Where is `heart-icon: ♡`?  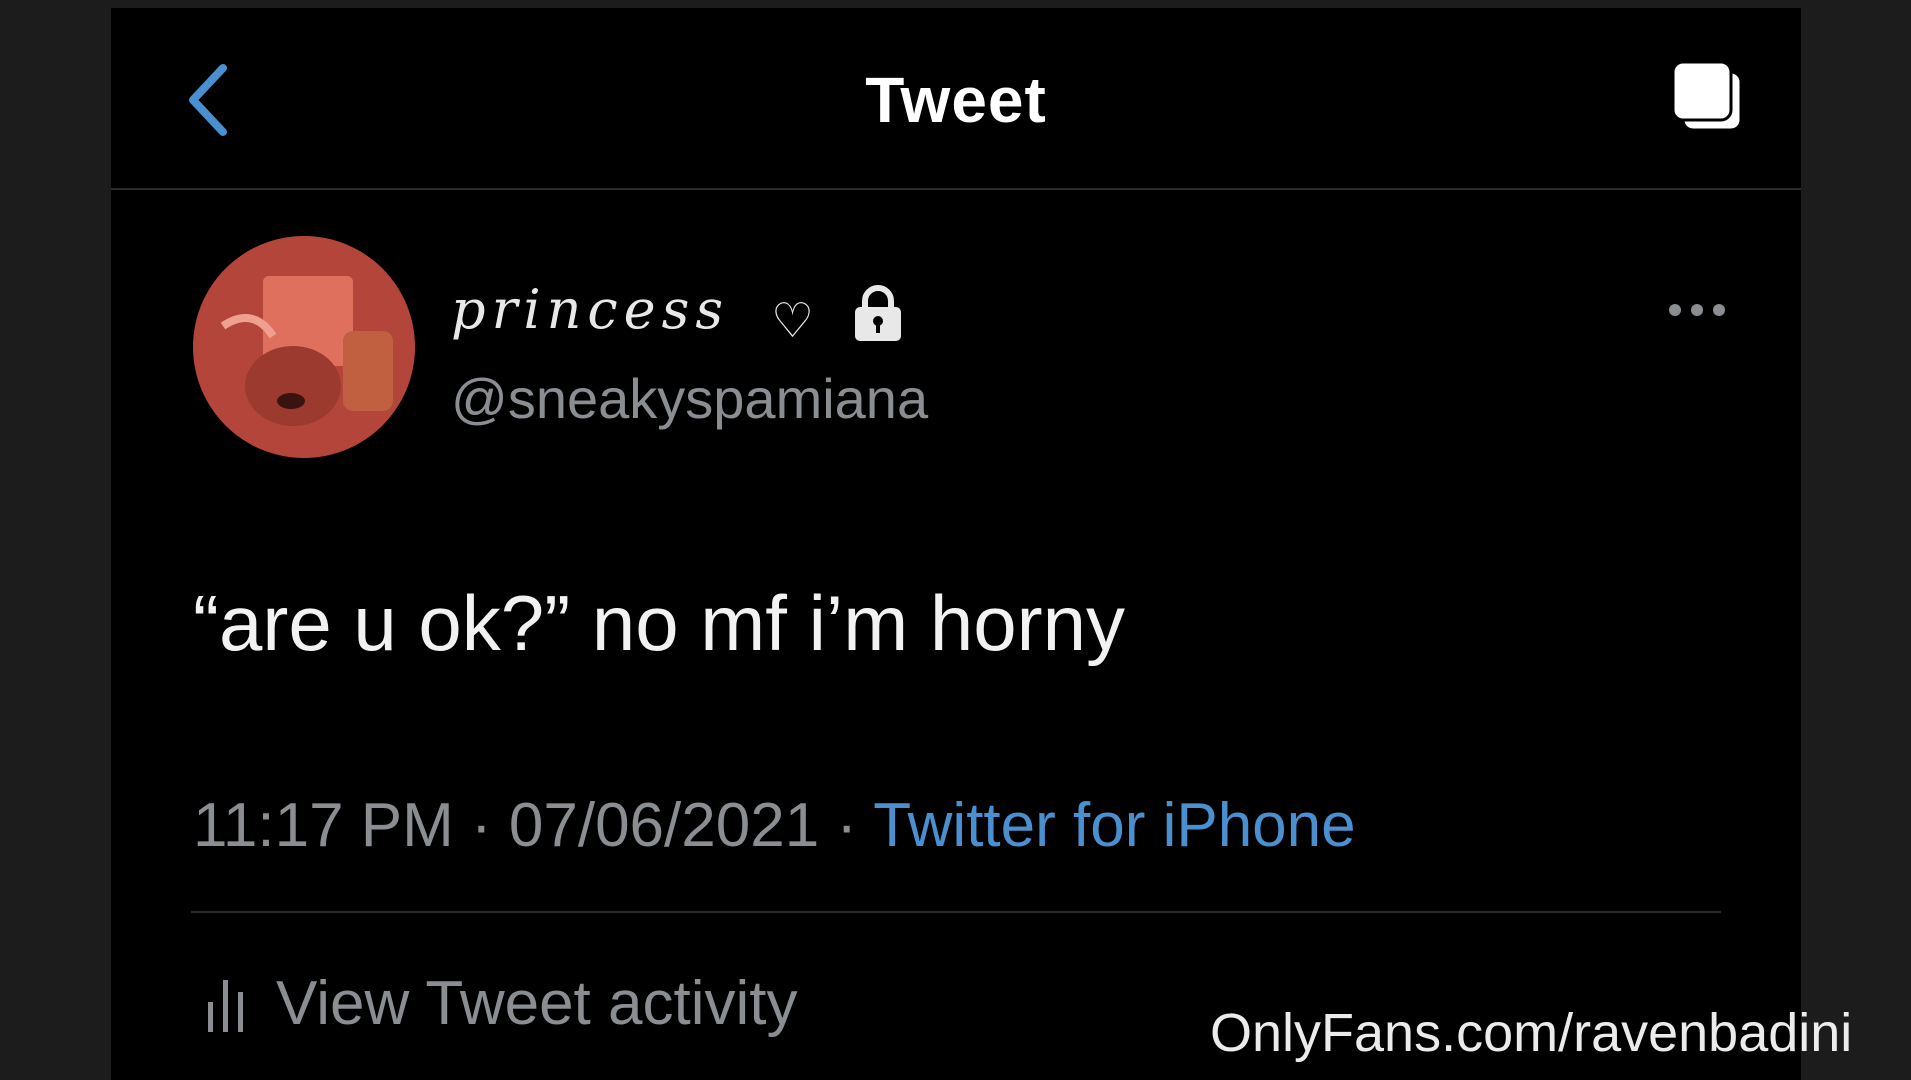
heart-icon: ♡ is located at coordinates (793, 321).